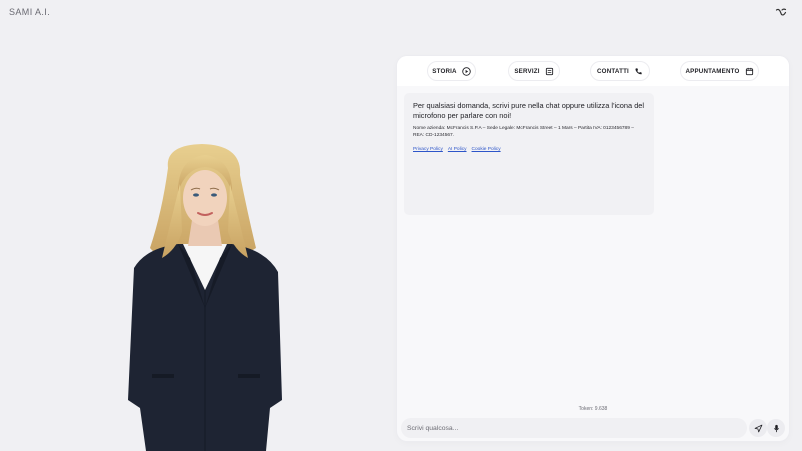  I want to click on nav-storia-button: STORIA, so click(451, 71).